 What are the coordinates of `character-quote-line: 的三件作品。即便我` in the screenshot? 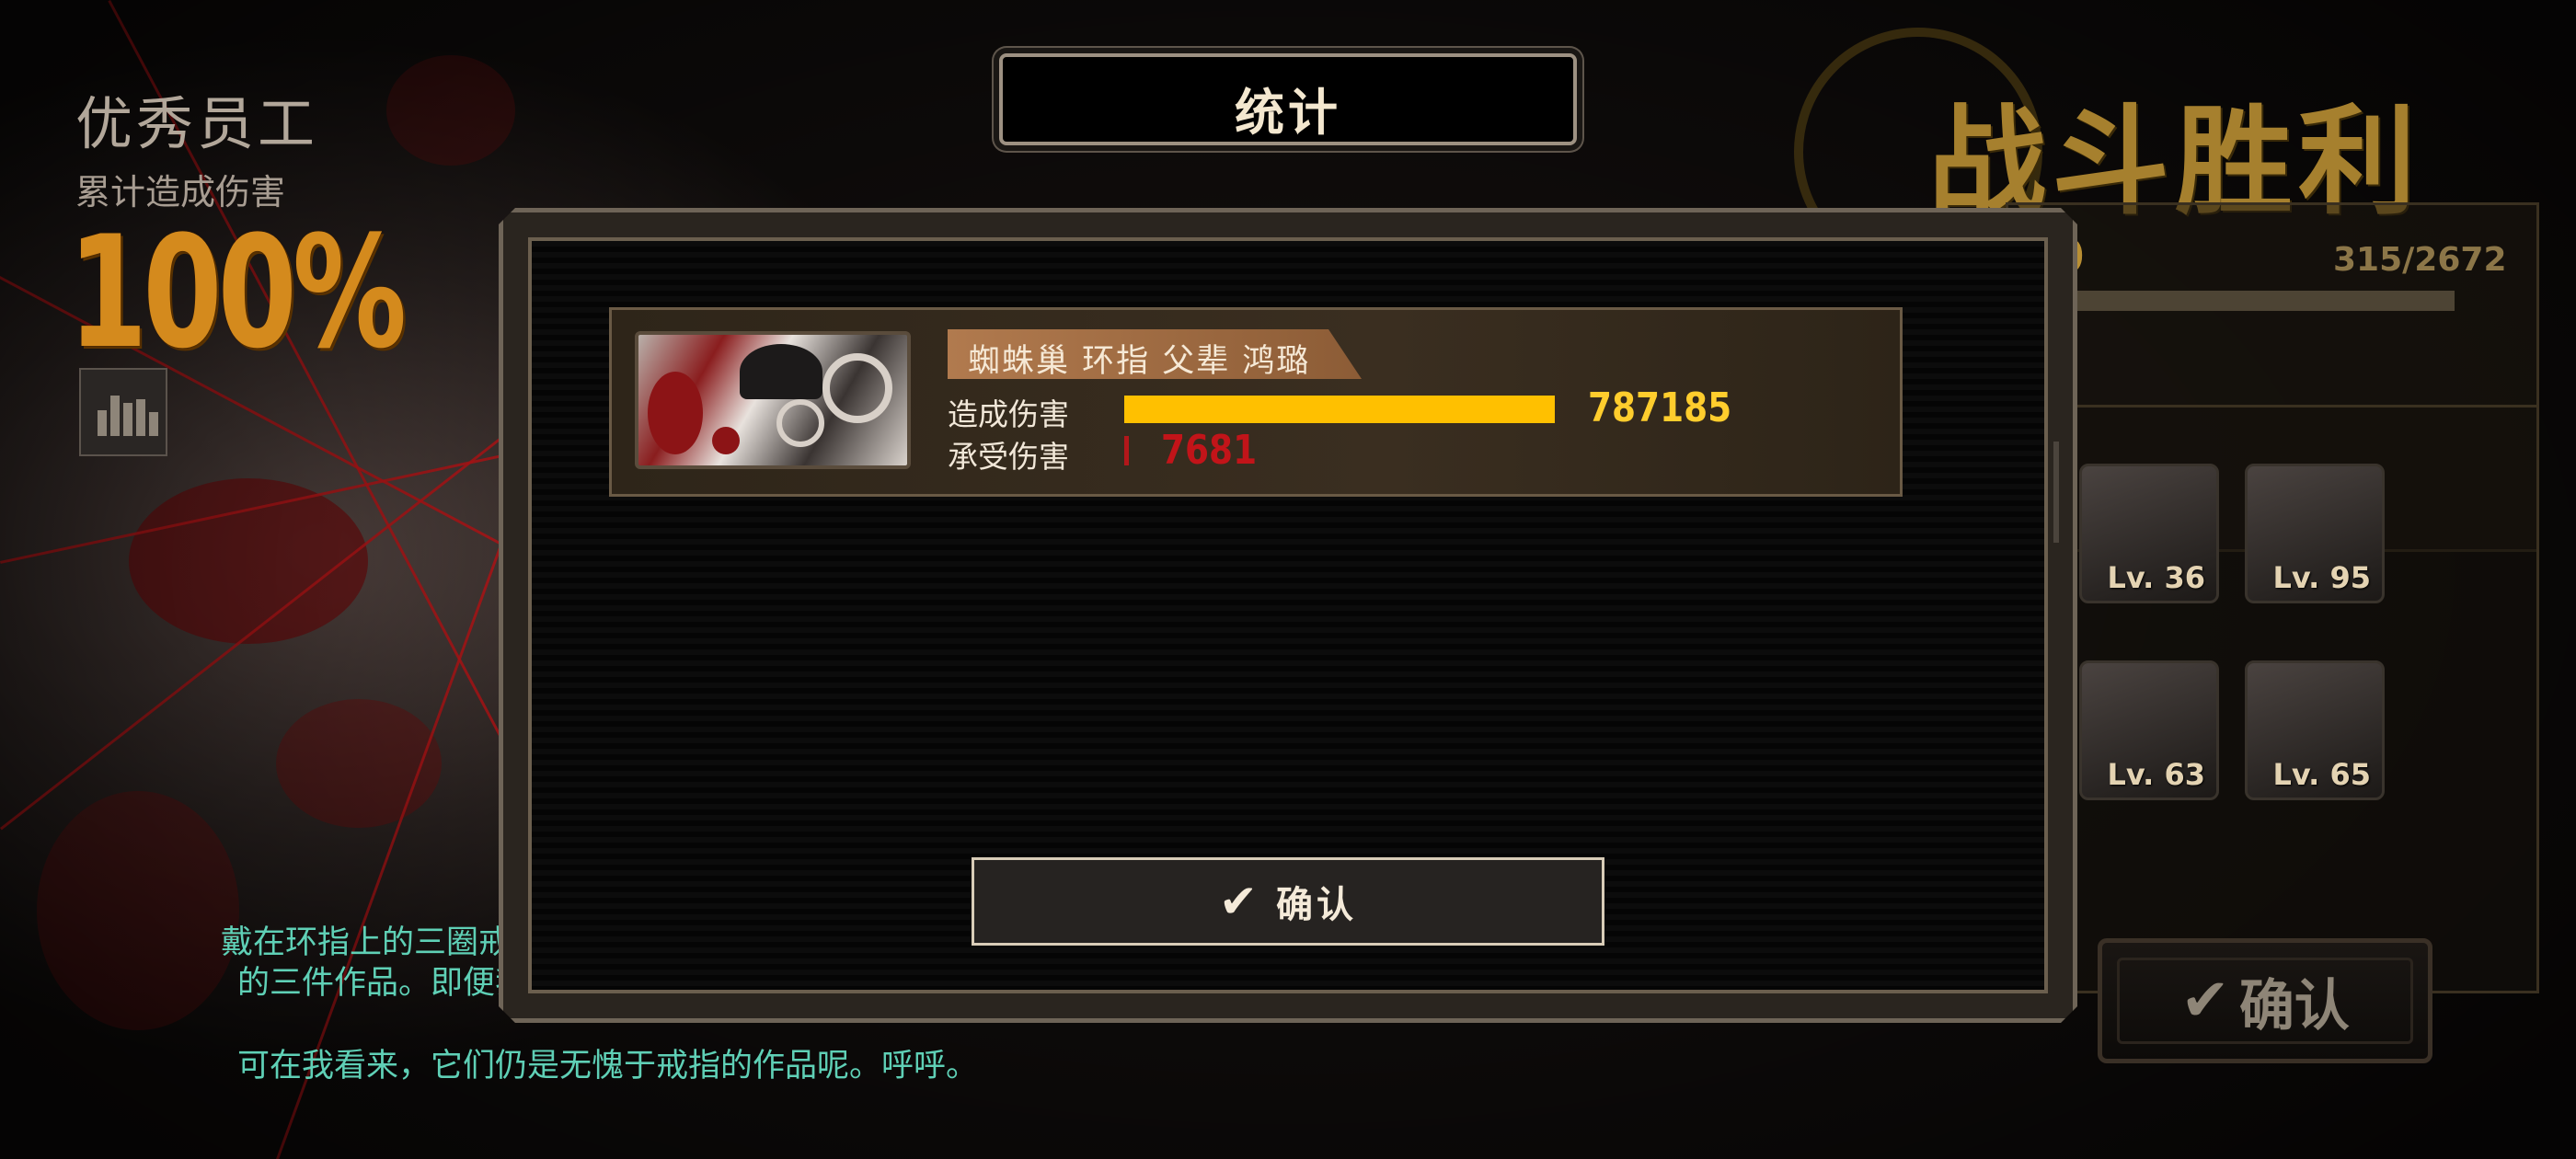 It's located at (382, 983).